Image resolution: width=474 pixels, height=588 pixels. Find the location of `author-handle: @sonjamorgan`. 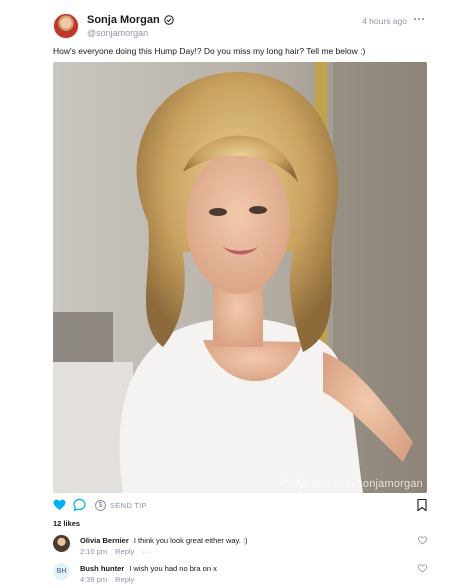

author-handle: @sonjamorgan is located at coordinates (117, 33).